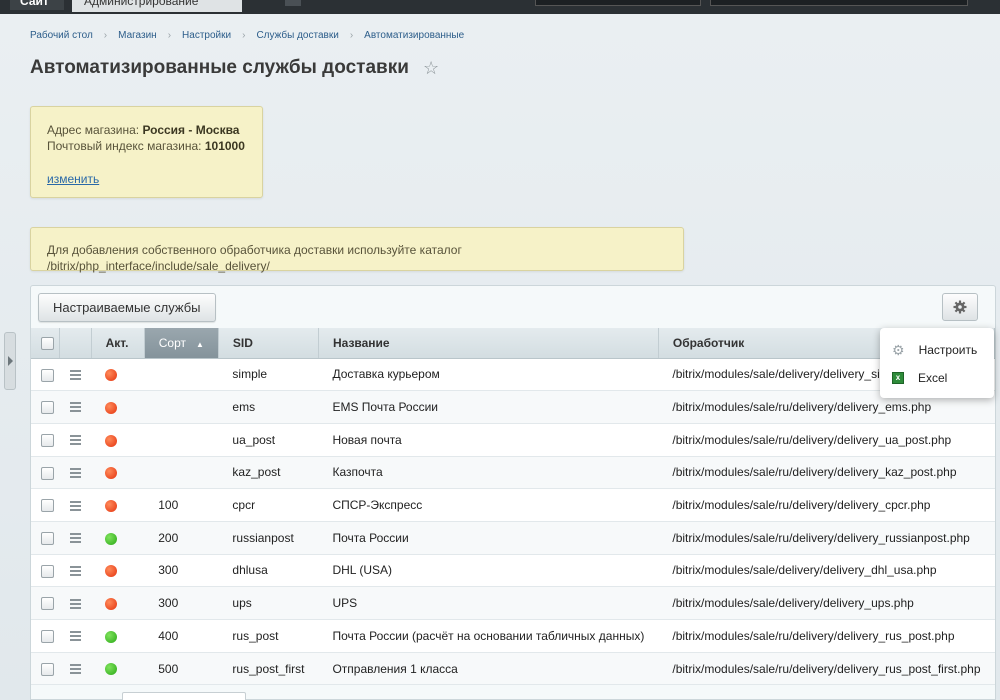 The image size is (1000, 700). What do you see at coordinates (191, 130) in the screenshot?
I see `address-value: Россия - Москва` at bounding box center [191, 130].